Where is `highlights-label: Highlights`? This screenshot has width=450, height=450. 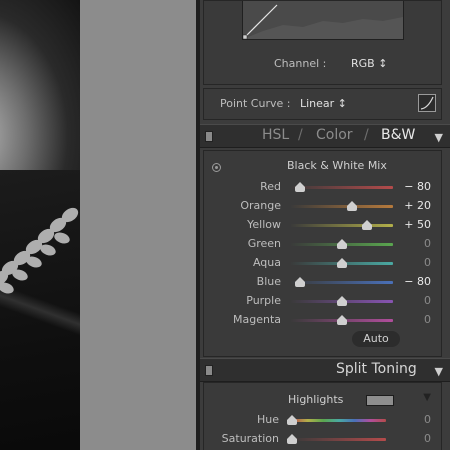
highlights-label: Highlights is located at coordinates (316, 399).